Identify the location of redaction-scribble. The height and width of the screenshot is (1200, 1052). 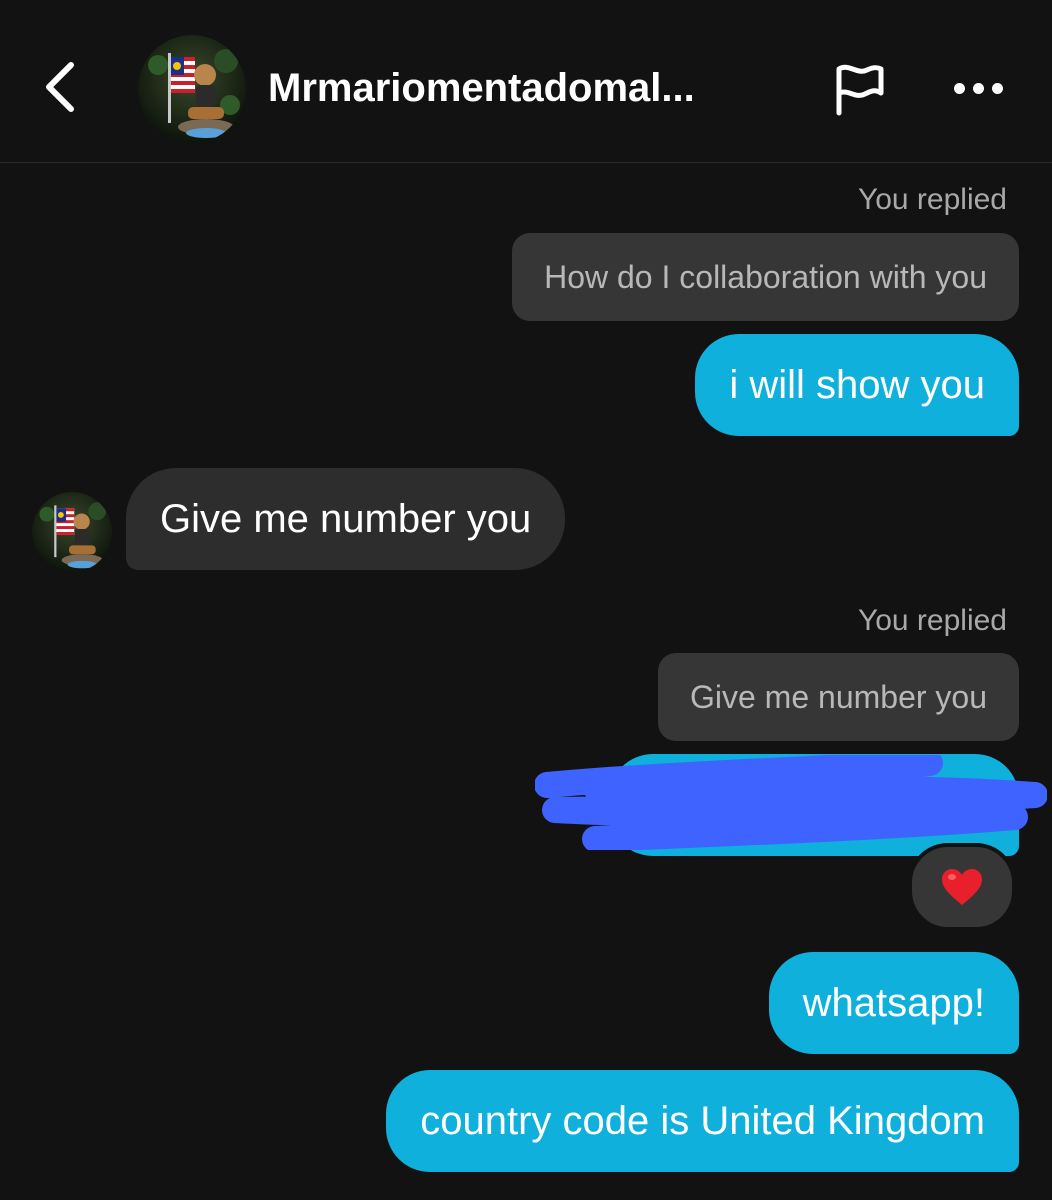
(791, 802).